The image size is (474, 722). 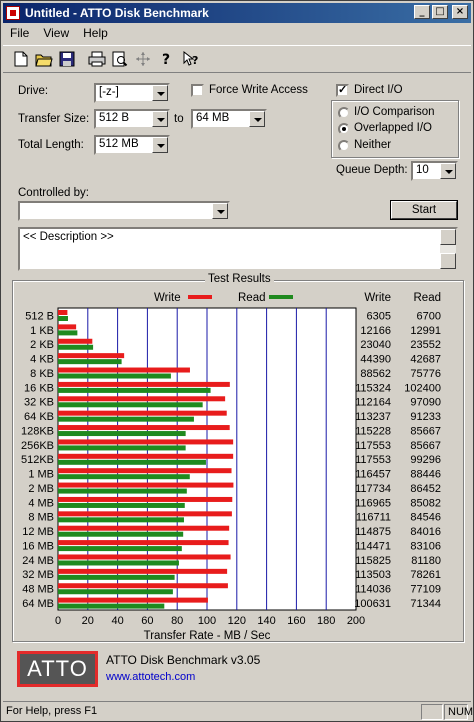 I want to click on read-value: 78261, so click(x=425, y=575).